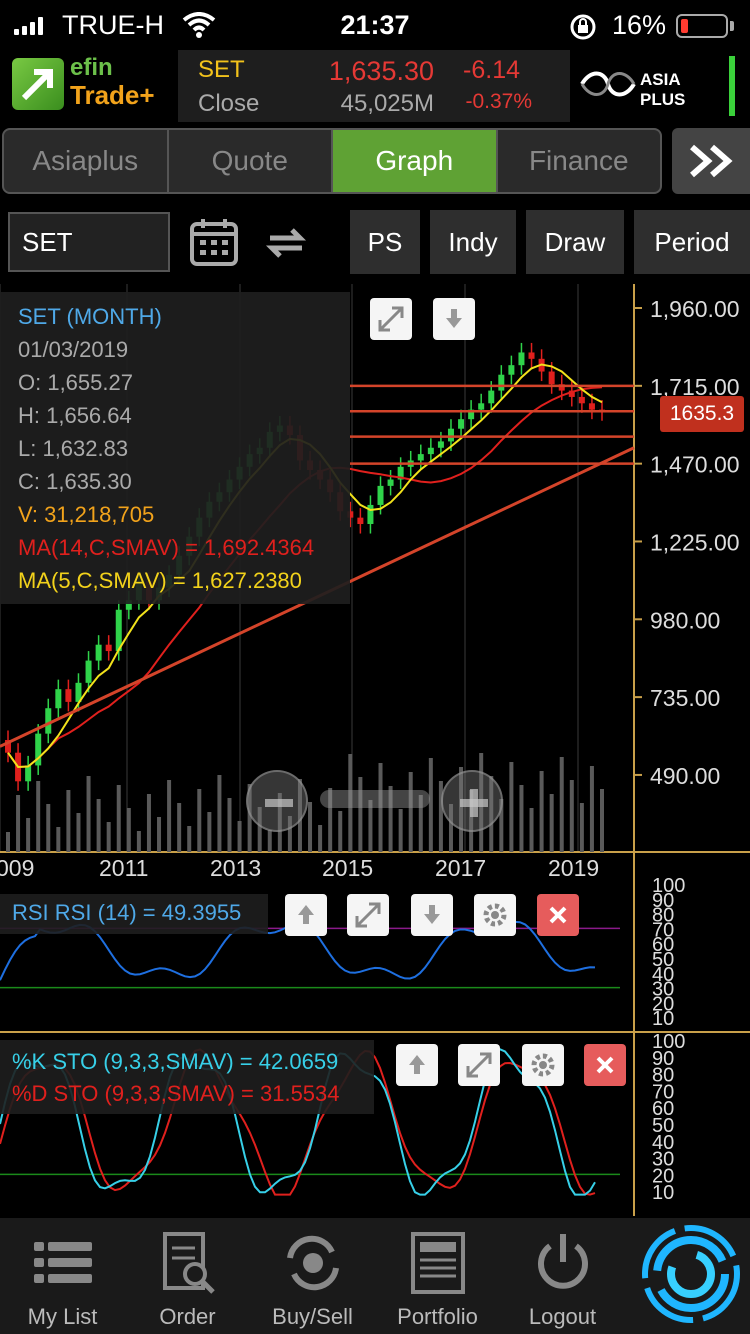 This screenshot has height=1334, width=750. Describe the element at coordinates (454, 319) in the screenshot. I see `move-down-button` at that location.